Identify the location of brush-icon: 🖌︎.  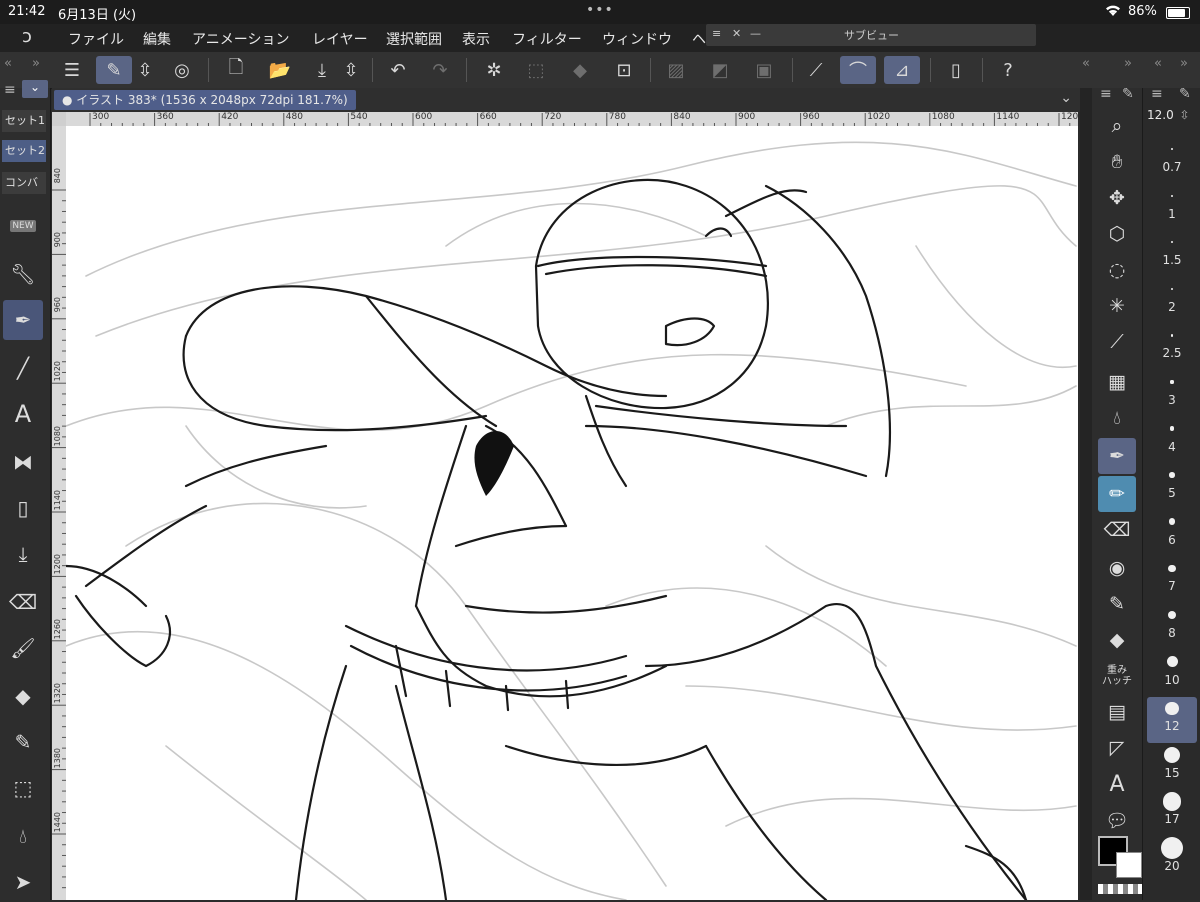
(23, 648).